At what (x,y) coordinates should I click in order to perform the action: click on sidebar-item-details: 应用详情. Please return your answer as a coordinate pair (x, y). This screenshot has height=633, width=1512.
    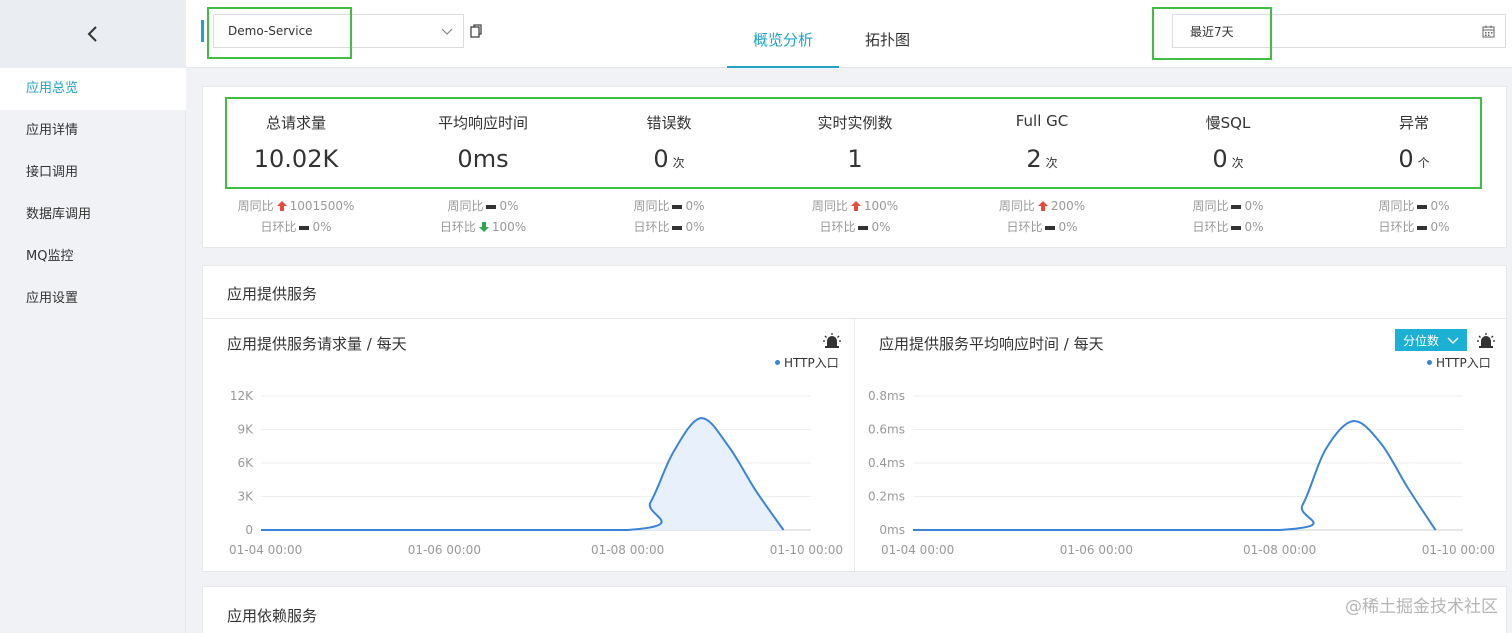
    Looking at the image, I should click on (93, 131).